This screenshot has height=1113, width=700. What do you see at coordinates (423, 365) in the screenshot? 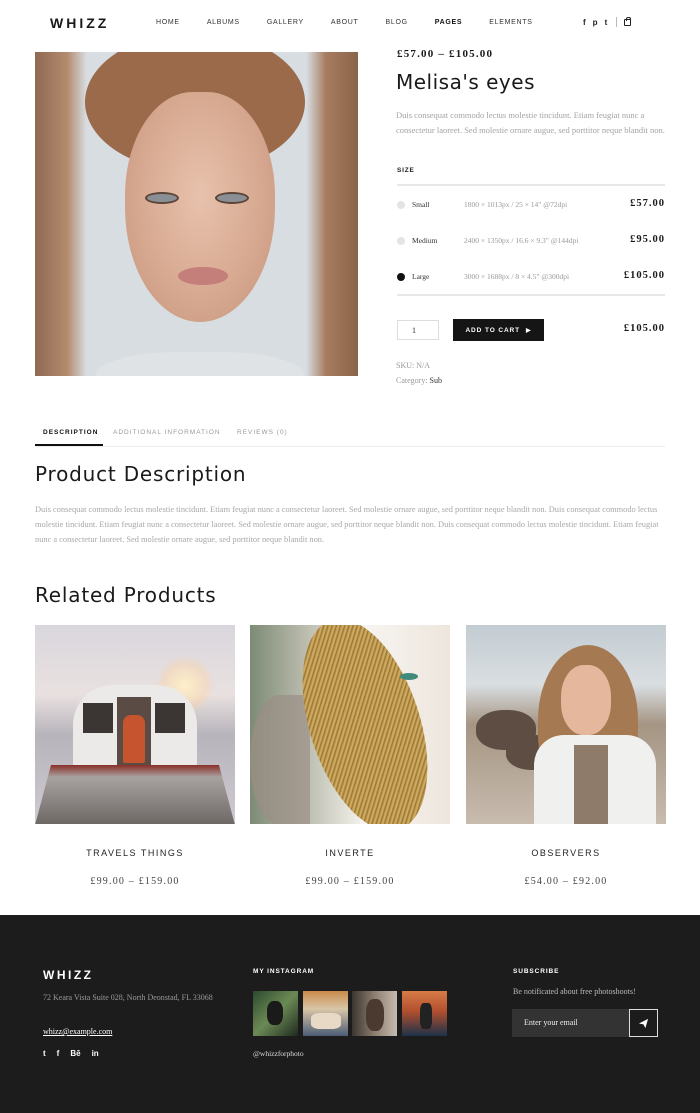
I see `sku-value: N/A` at bounding box center [423, 365].